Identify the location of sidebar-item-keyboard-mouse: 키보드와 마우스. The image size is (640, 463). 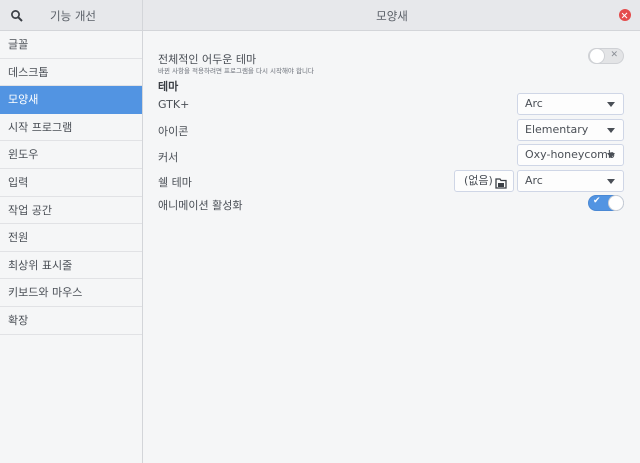
(71, 293).